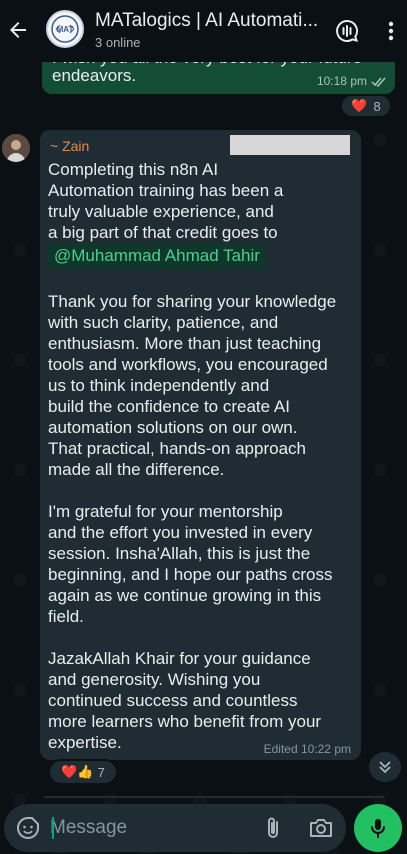 The image size is (407, 854). Describe the element at coordinates (136, 469) in the screenshot. I see `message-line: made all the difference.` at that location.